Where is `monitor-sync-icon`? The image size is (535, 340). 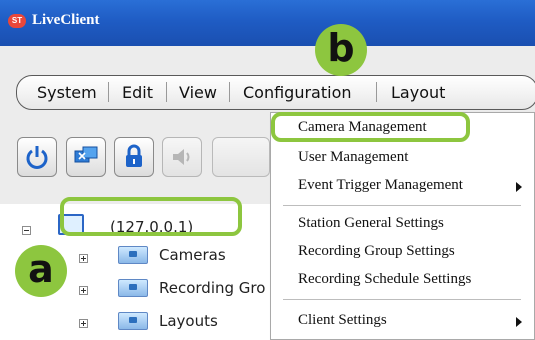
monitor-sync-icon is located at coordinates (86, 157).